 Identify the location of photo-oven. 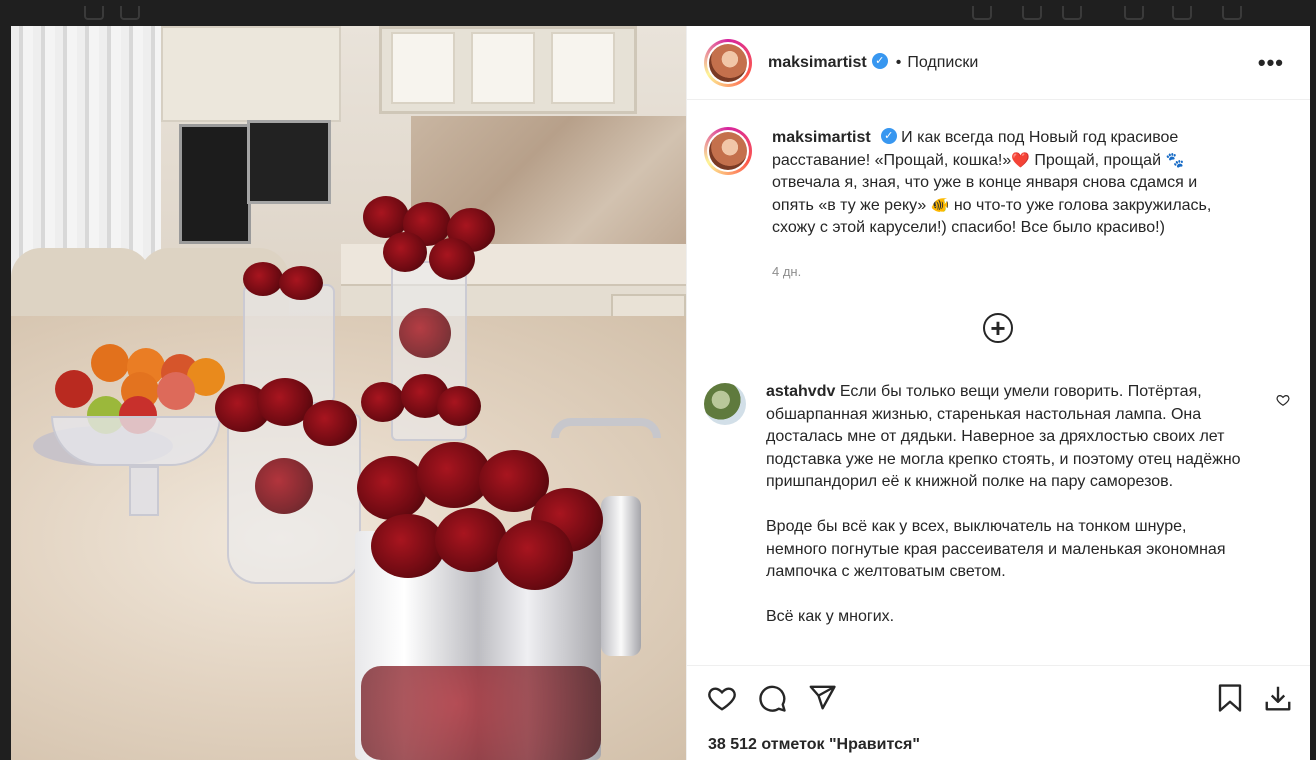
(215, 184).